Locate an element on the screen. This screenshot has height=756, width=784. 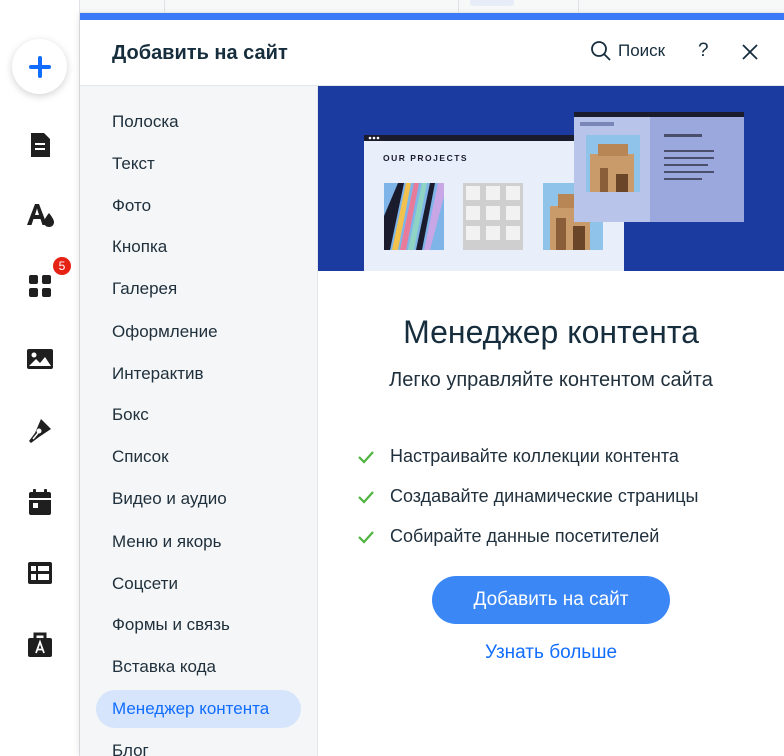
feature-item: Собирайте данные посетителей is located at coordinates (508, 536).